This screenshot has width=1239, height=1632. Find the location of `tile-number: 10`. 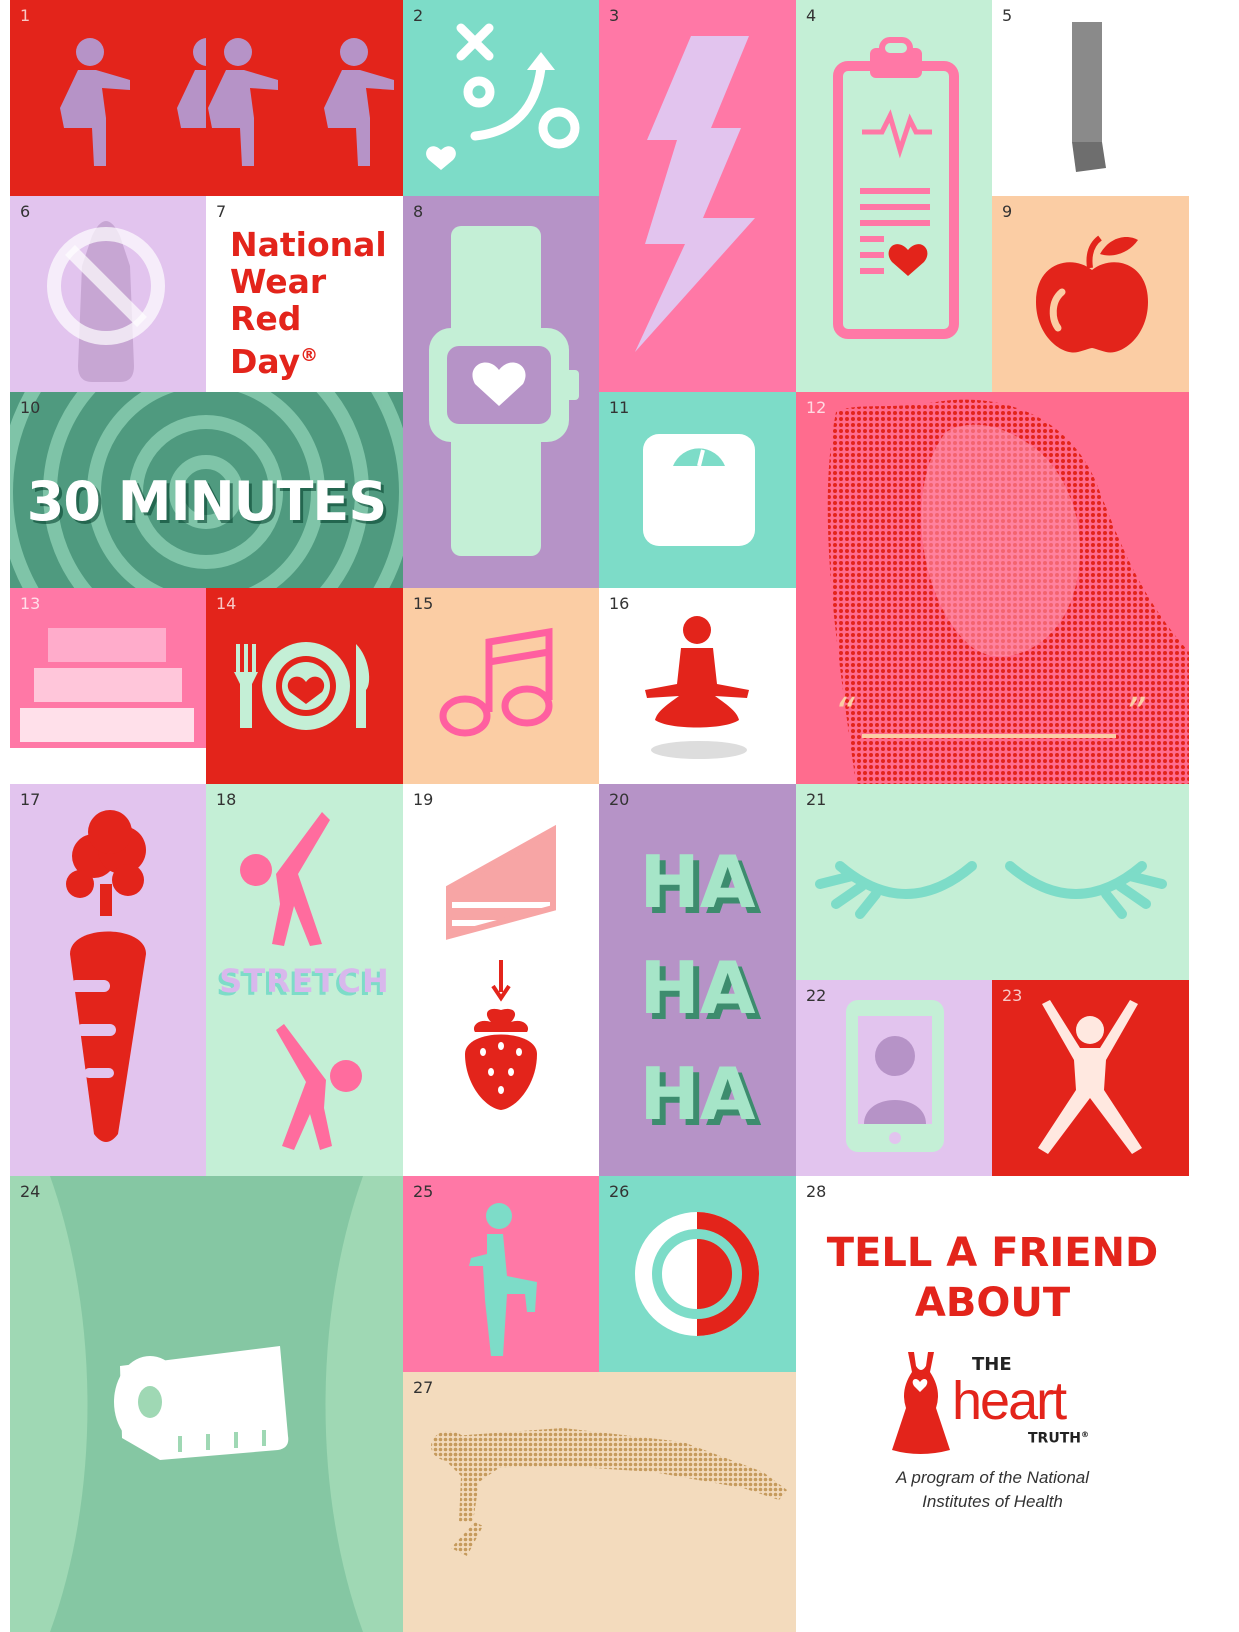

tile-number: 10 is located at coordinates (30, 407).